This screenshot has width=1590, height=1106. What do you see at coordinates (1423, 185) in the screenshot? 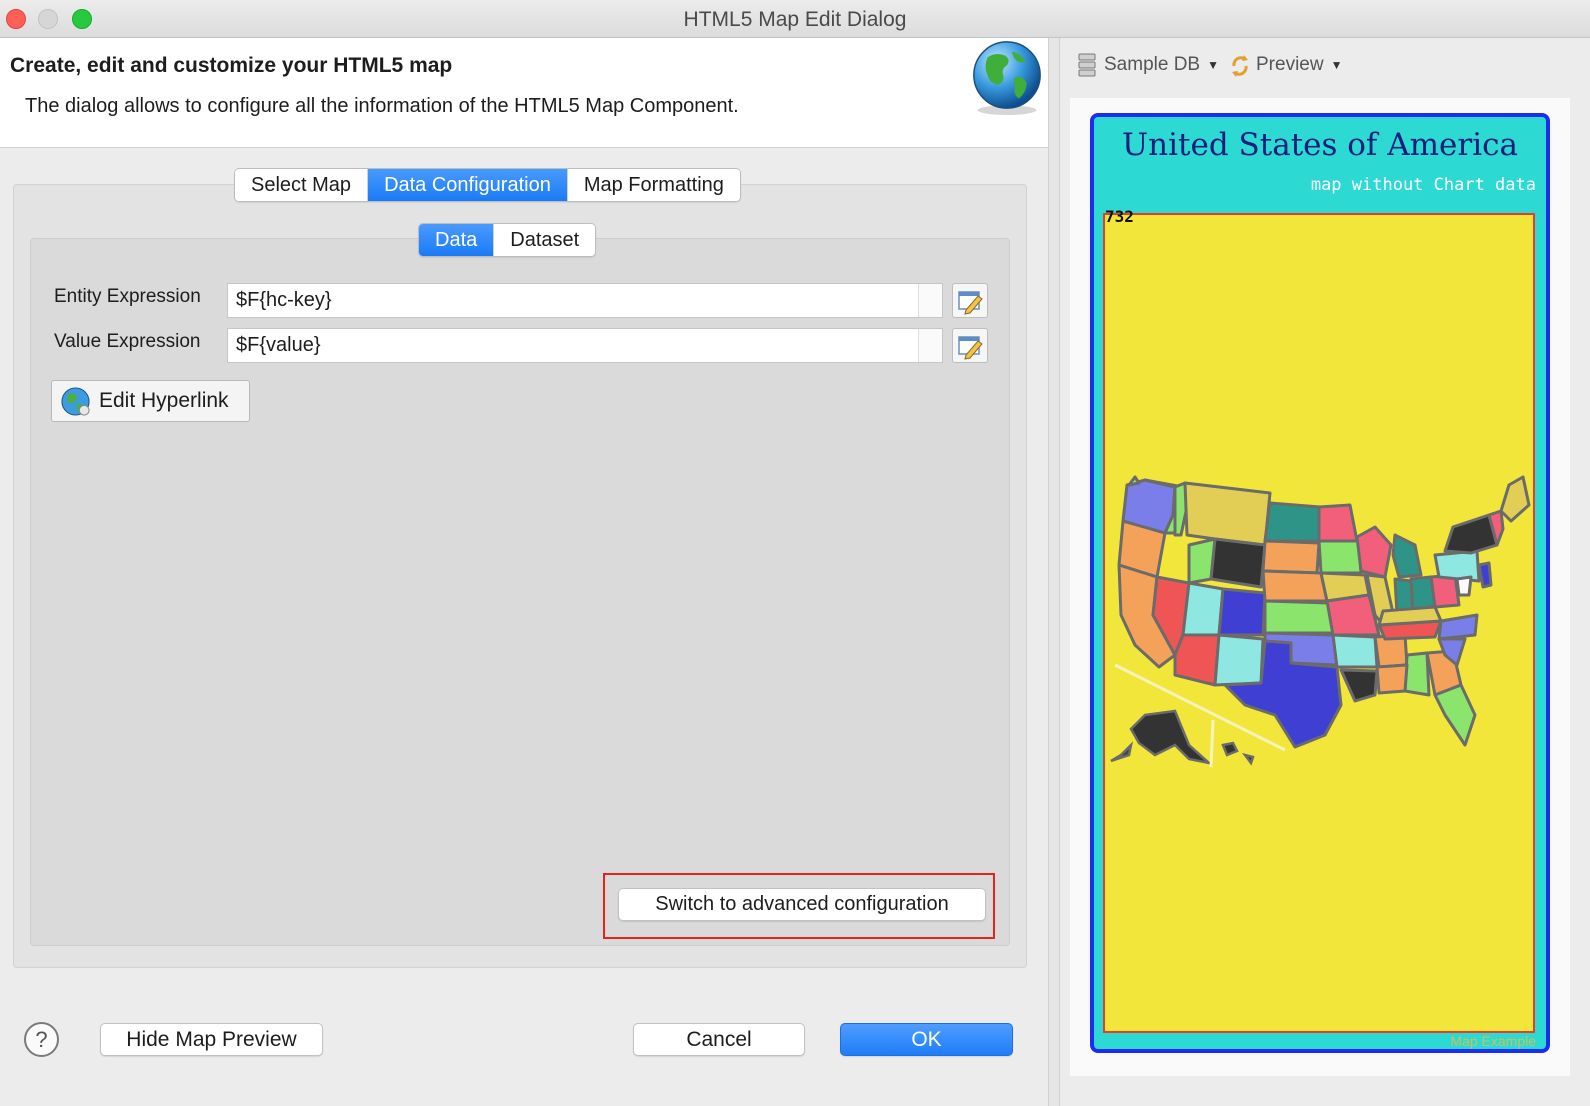
I see `map-subtitle: map without Chart data` at bounding box center [1423, 185].